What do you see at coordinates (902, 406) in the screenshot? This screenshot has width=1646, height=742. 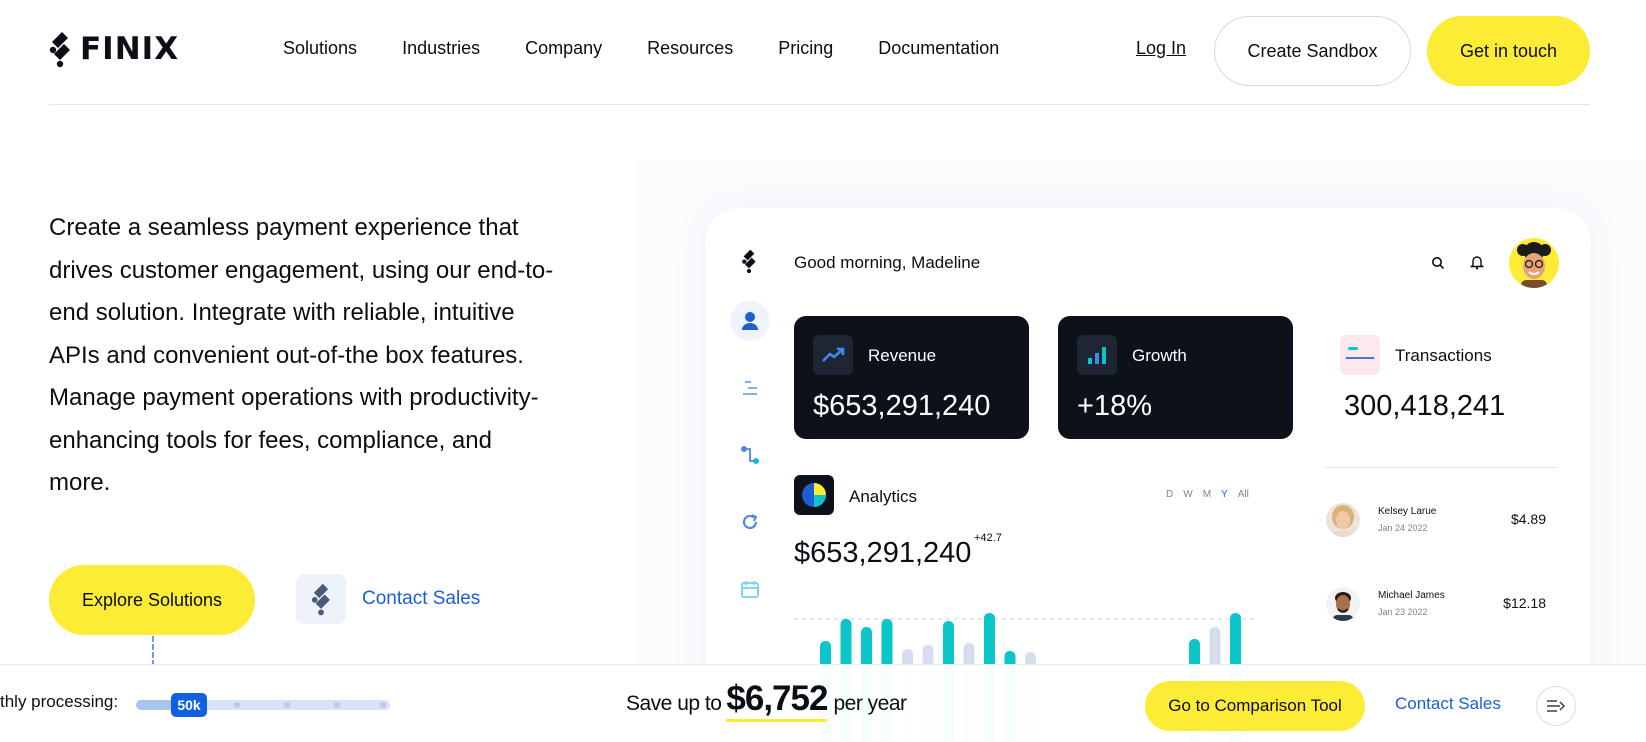 I see `revenue-value: $653,291,240` at bounding box center [902, 406].